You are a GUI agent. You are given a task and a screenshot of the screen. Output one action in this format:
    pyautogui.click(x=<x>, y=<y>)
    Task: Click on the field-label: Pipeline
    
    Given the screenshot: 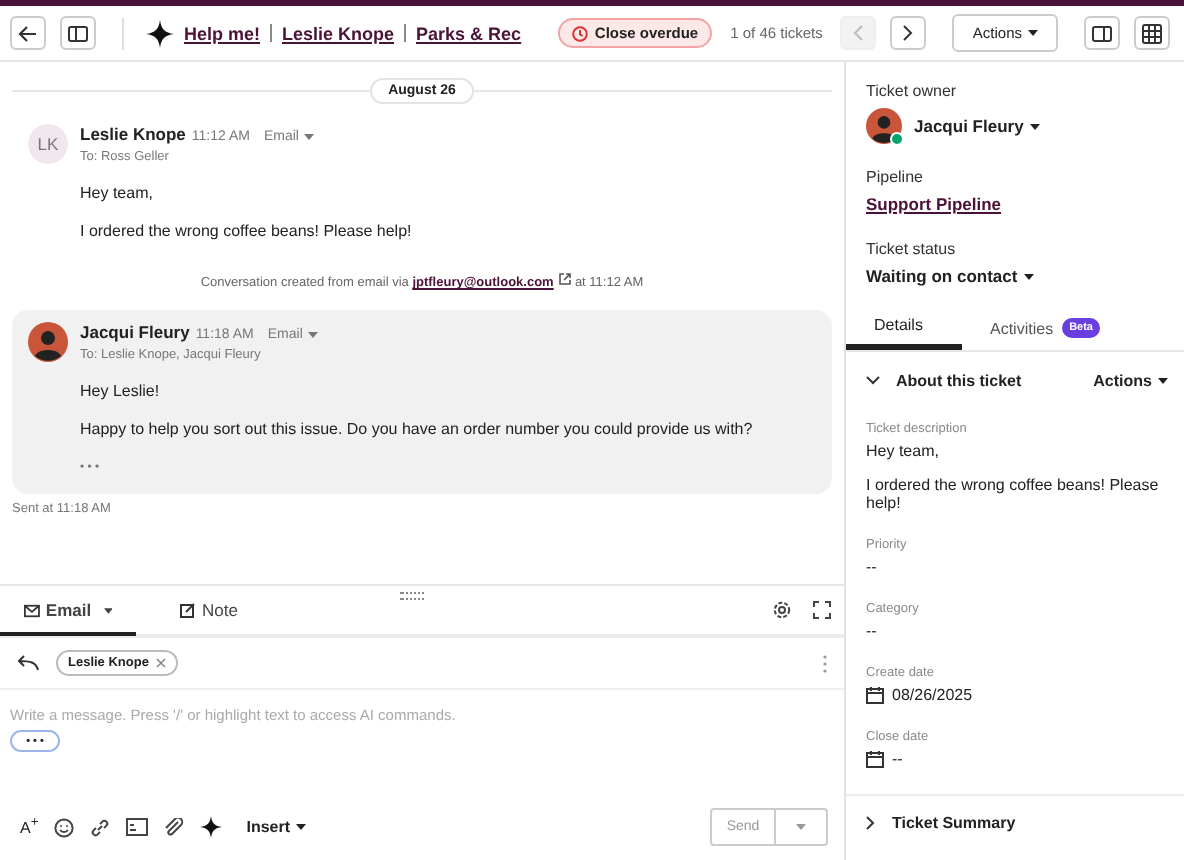 What is the action you would take?
    pyautogui.click(x=895, y=177)
    